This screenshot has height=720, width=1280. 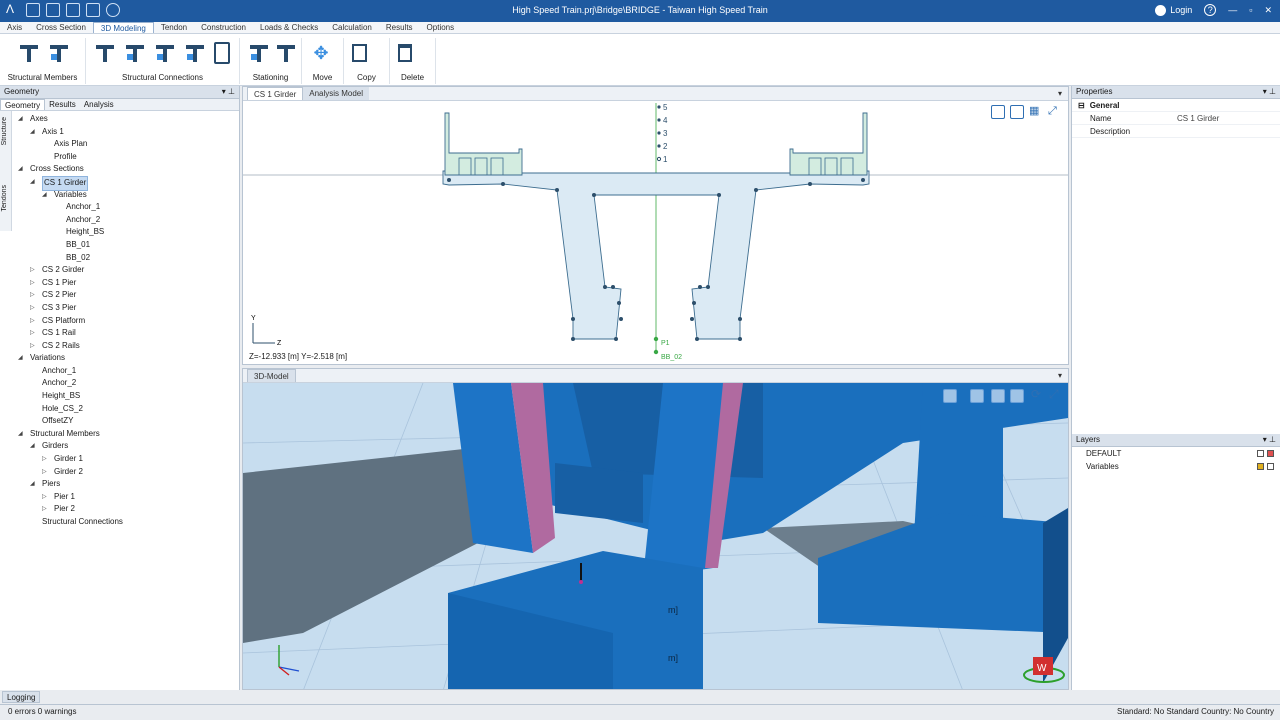 I want to click on tree-item: ◢ Cross Sections, so click(x=126, y=169).